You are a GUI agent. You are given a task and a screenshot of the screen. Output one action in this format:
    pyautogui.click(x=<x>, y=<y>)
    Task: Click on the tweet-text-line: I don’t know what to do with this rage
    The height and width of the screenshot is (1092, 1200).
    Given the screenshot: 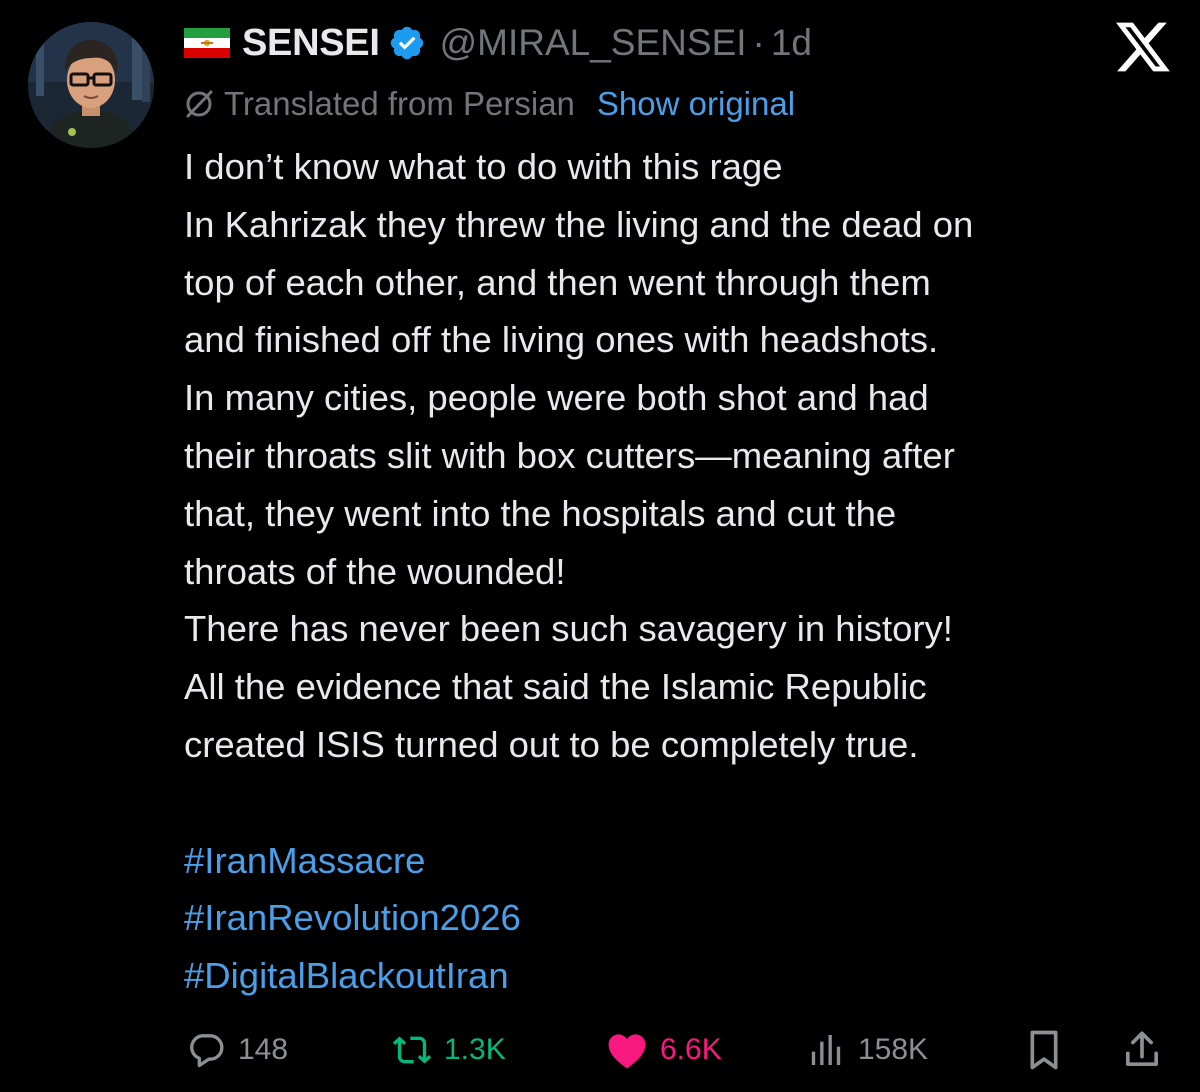 What is the action you would take?
    pyautogui.click(x=483, y=166)
    